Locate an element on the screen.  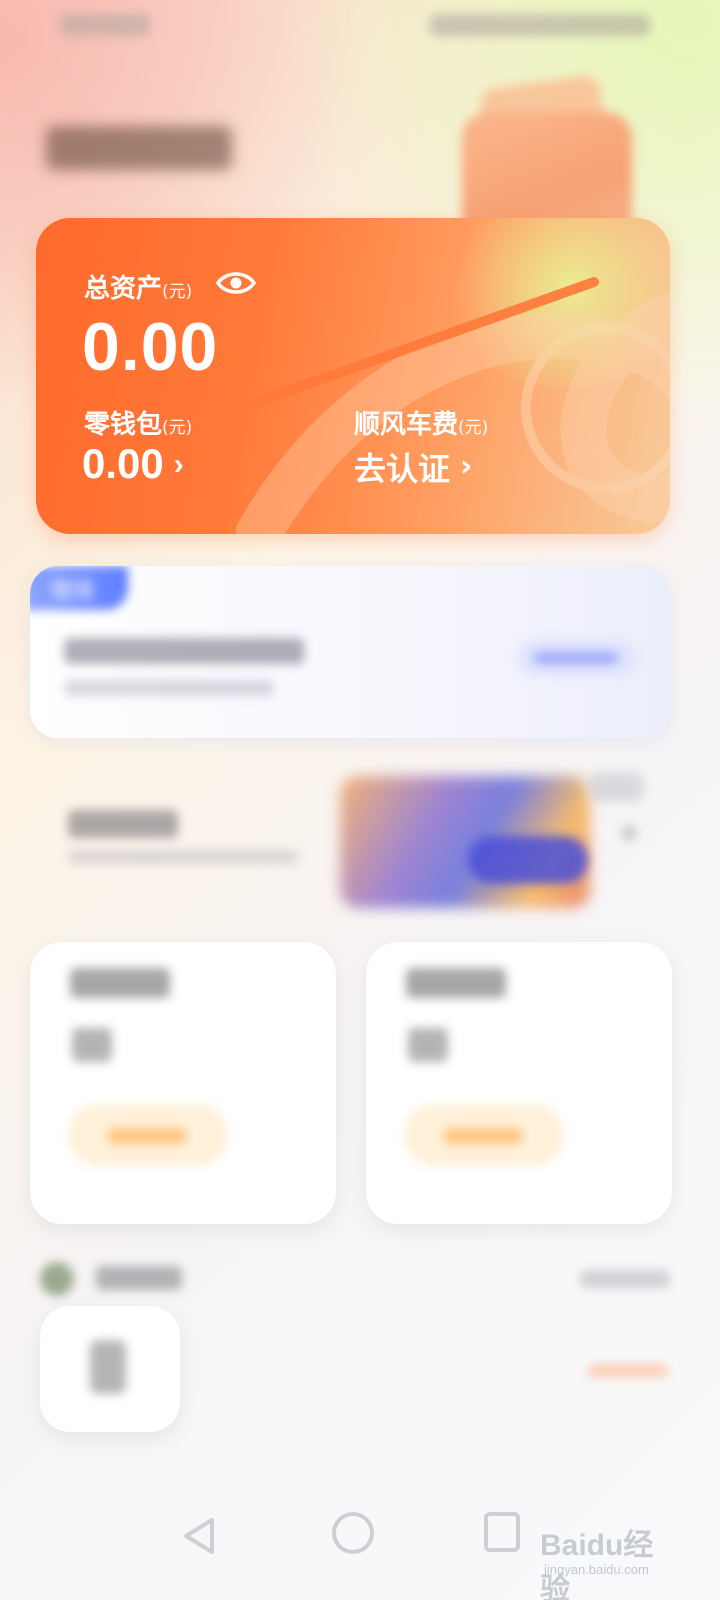
loan-title is located at coordinates (184, 651).